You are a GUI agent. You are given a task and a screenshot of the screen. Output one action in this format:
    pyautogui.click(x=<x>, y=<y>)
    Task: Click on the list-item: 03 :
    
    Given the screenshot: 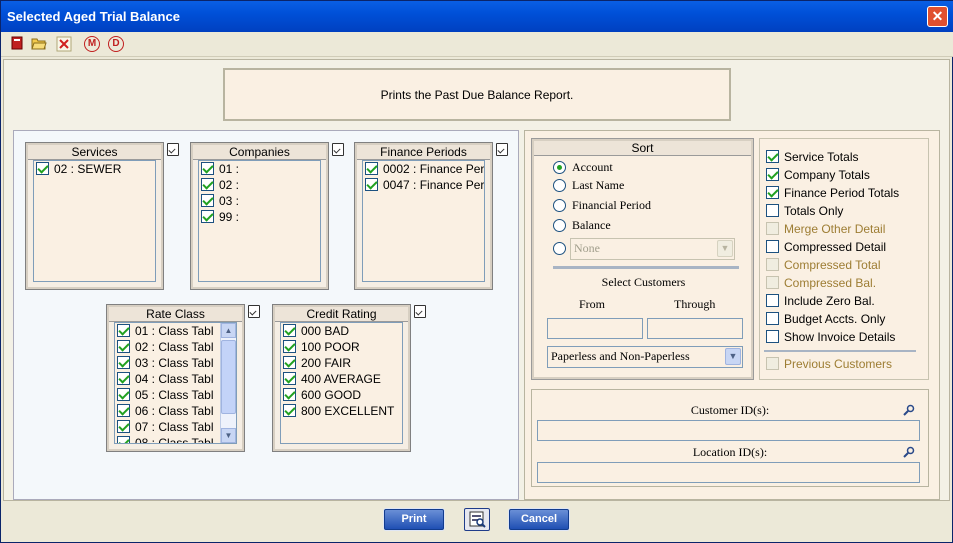 What is the action you would take?
    pyautogui.click(x=259, y=201)
    